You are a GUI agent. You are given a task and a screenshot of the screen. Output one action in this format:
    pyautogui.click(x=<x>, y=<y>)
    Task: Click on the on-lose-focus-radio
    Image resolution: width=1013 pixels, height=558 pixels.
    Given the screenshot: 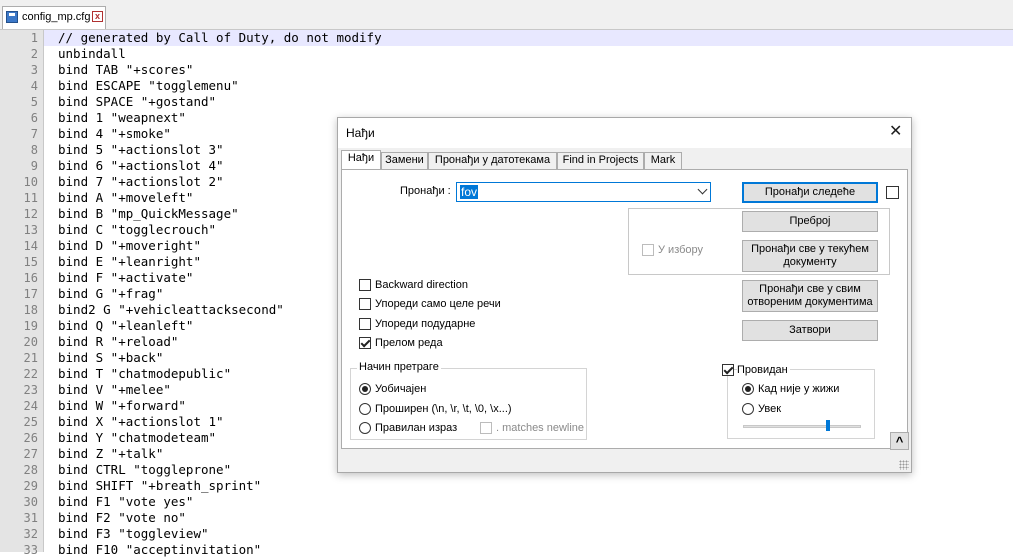 What is the action you would take?
    pyautogui.click(x=748, y=389)
    